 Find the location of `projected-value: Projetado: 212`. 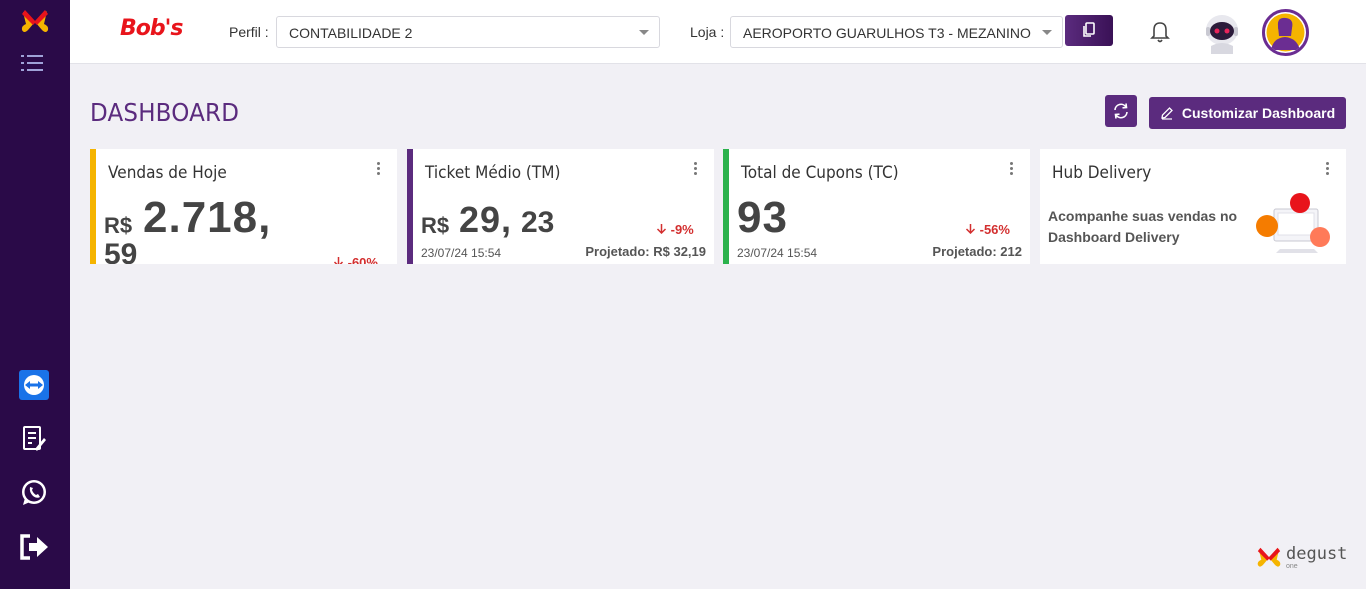

projected-value: Projetado: 212 is located at coordinates (977, 251).